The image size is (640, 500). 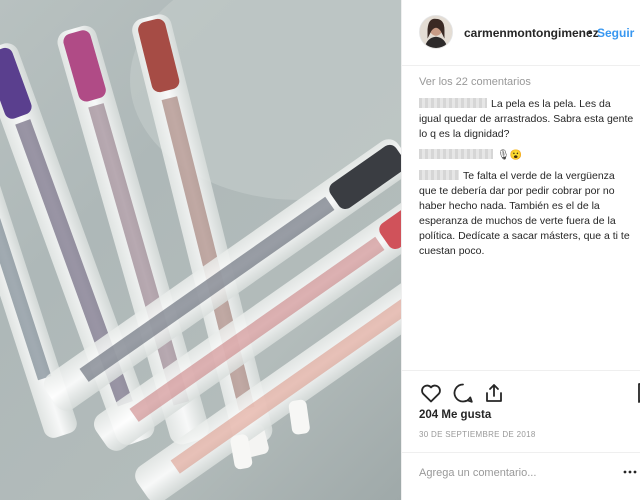 I want to click on bookmark-icon, so click(x=637, y=393).